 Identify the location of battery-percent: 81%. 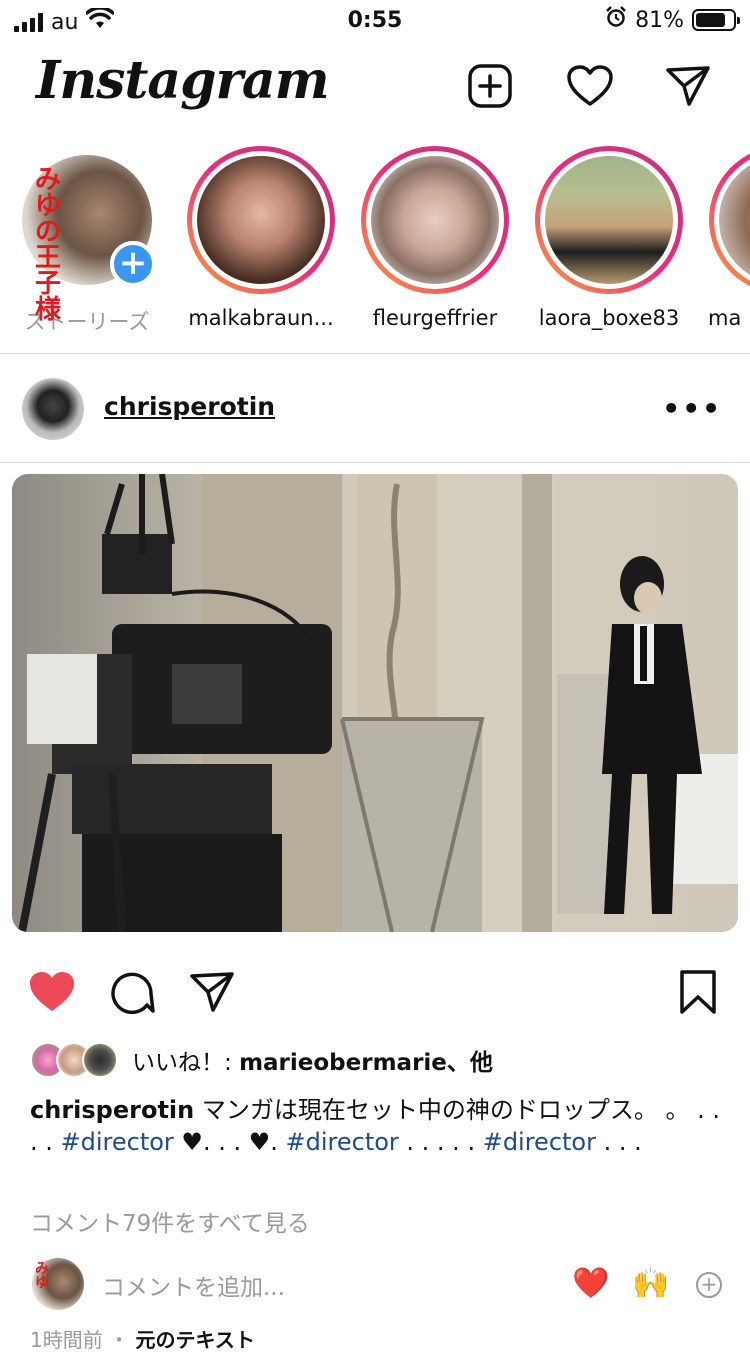
(659, 20).